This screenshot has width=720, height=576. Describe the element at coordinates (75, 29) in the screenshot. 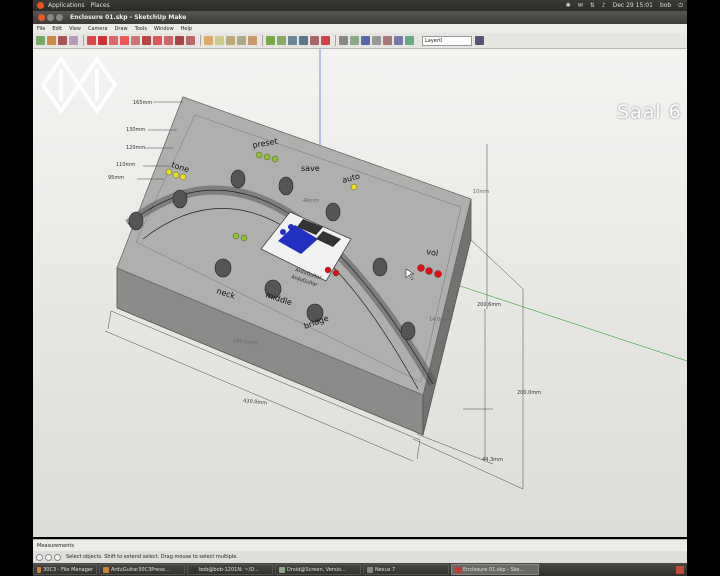

I see `menu-view: View` at that location.